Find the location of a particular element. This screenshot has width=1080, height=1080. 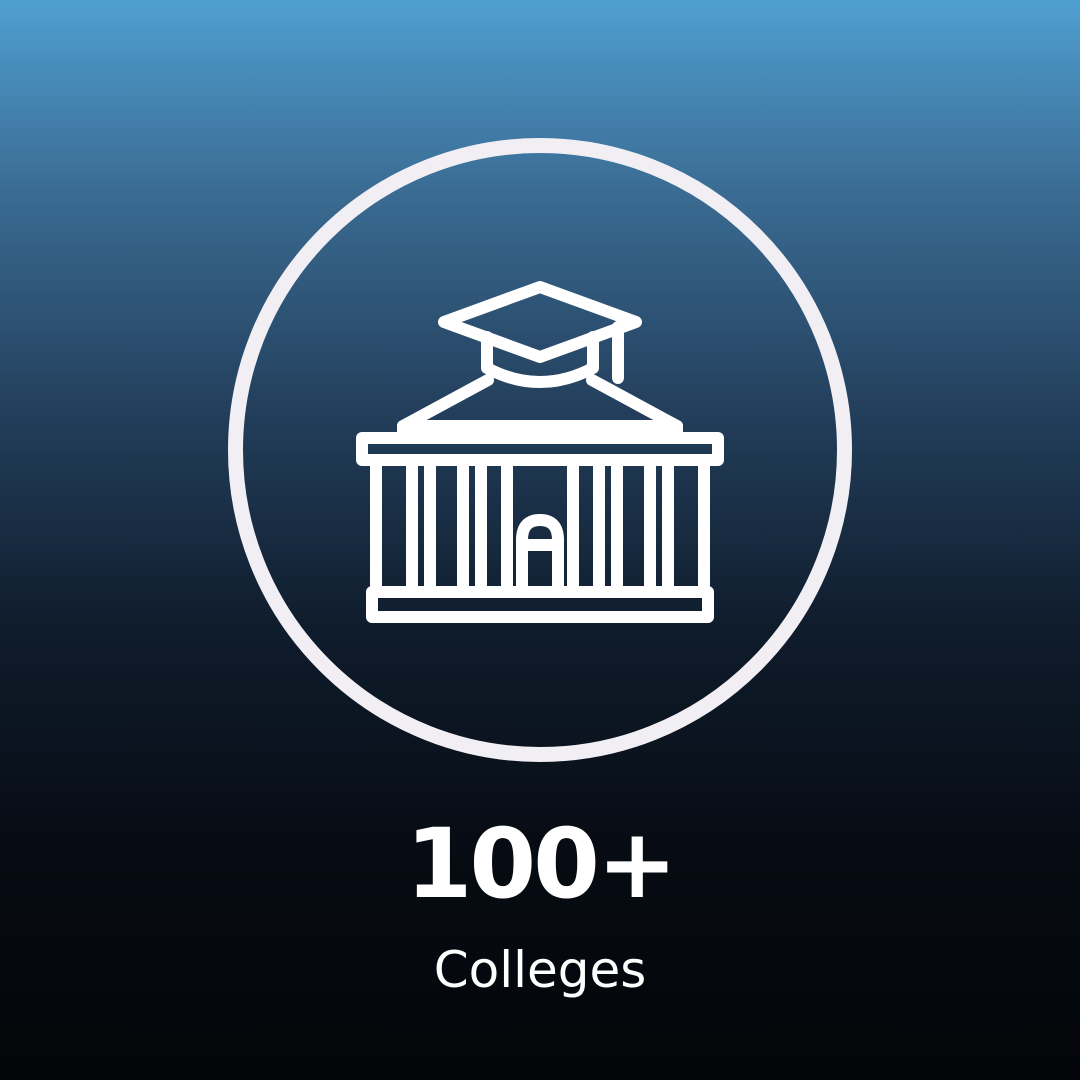

graduation-cap-icon is located at coordinates (540, 334).